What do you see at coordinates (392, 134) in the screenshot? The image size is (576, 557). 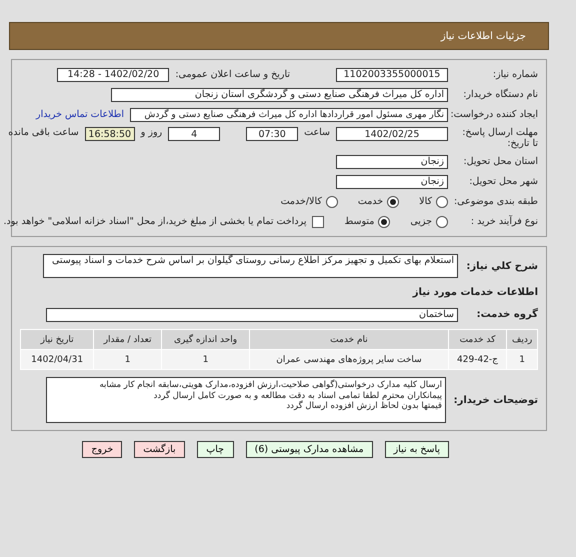 I see `deadline-date-field: 1402/02/25` at bounding box center [392, 134].